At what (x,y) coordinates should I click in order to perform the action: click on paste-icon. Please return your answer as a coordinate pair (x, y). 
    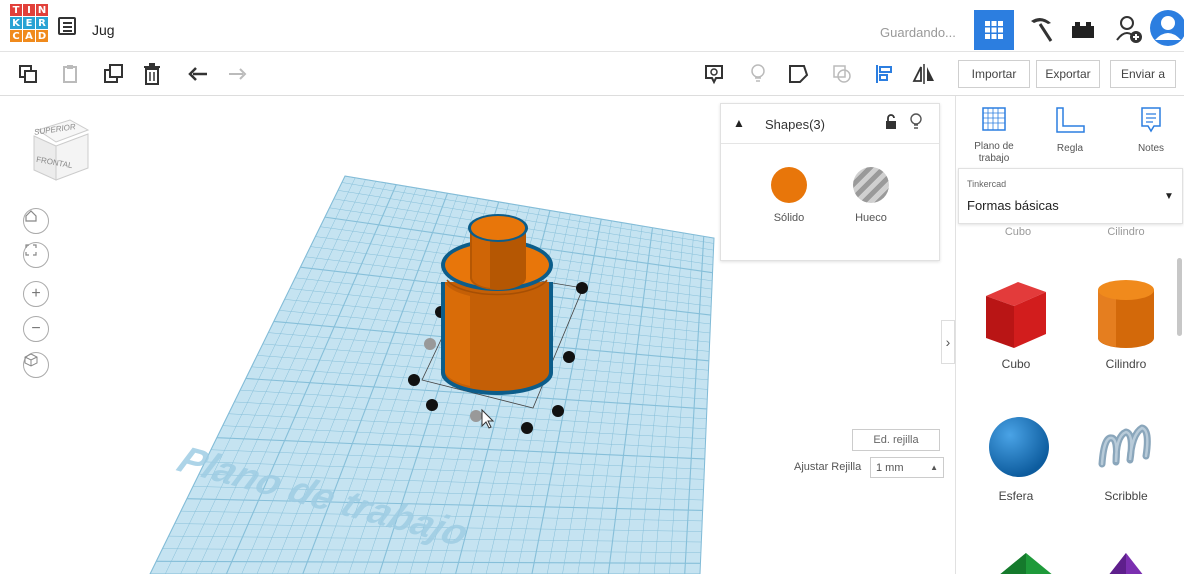
    Looking at the image, I should click on (70, 74).